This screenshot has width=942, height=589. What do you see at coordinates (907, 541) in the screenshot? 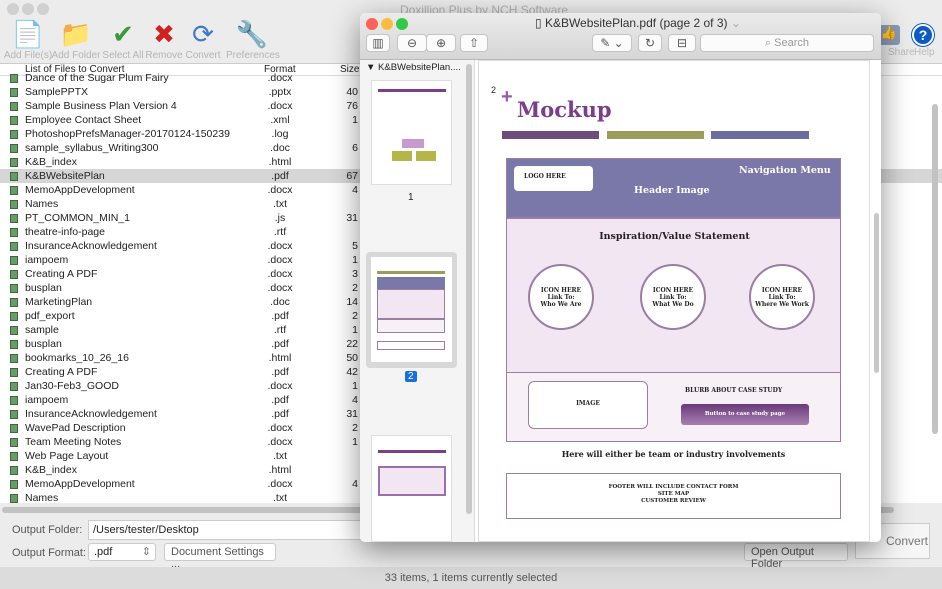
I see `convert-button-label: Convert` at bounding box center [907, 541].